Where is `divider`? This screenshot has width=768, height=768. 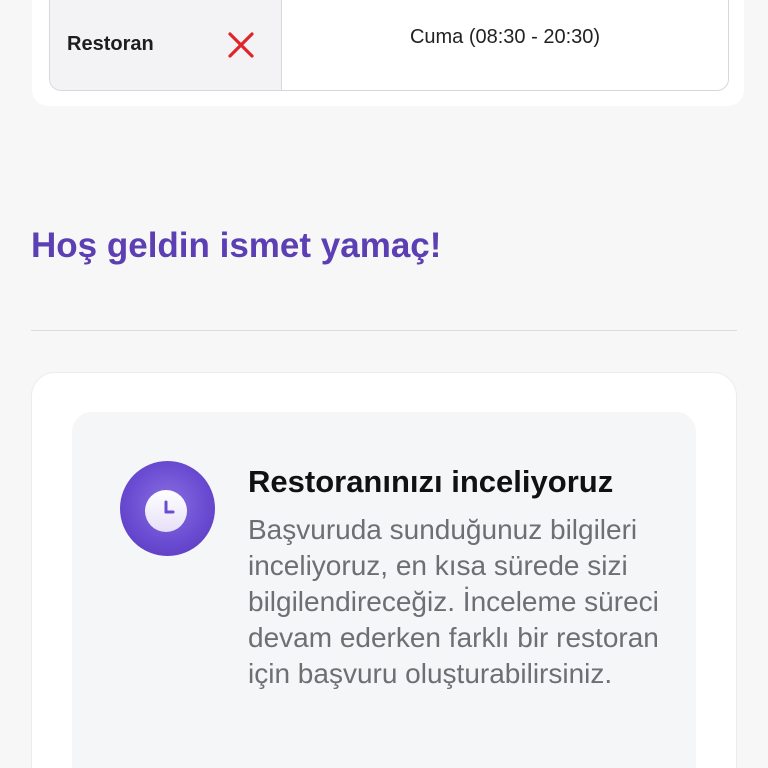 divider is located at coordinates (384, 330).